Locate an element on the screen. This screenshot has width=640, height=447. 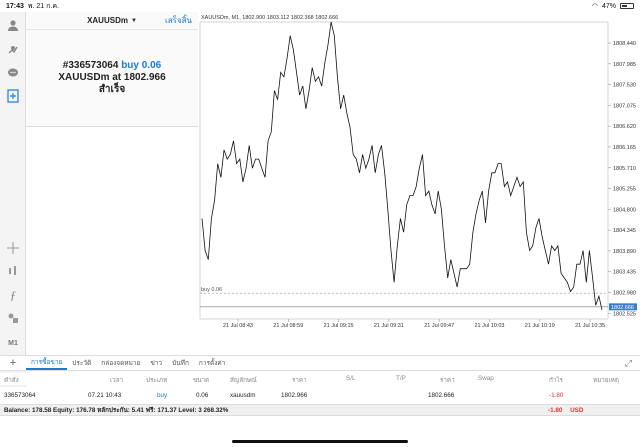
y-tick-label: 1805.255 is located at coordinates (624, 190).